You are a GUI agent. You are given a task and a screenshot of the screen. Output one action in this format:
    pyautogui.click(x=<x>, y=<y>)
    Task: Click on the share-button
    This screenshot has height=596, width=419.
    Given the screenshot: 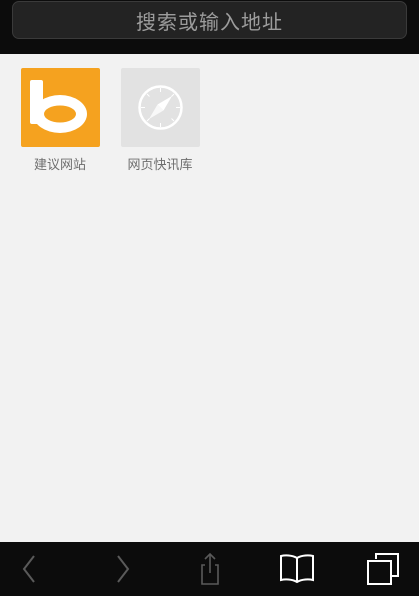 What is the action you would take?
    pyautogui.click(x=210, y=569)
    